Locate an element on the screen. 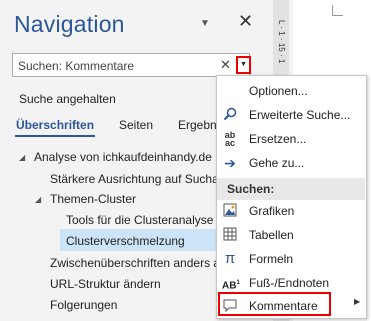 This screenshot has width=371, height=321. menu-item-formulas: π Formeln is located at coordinates (291, 259).